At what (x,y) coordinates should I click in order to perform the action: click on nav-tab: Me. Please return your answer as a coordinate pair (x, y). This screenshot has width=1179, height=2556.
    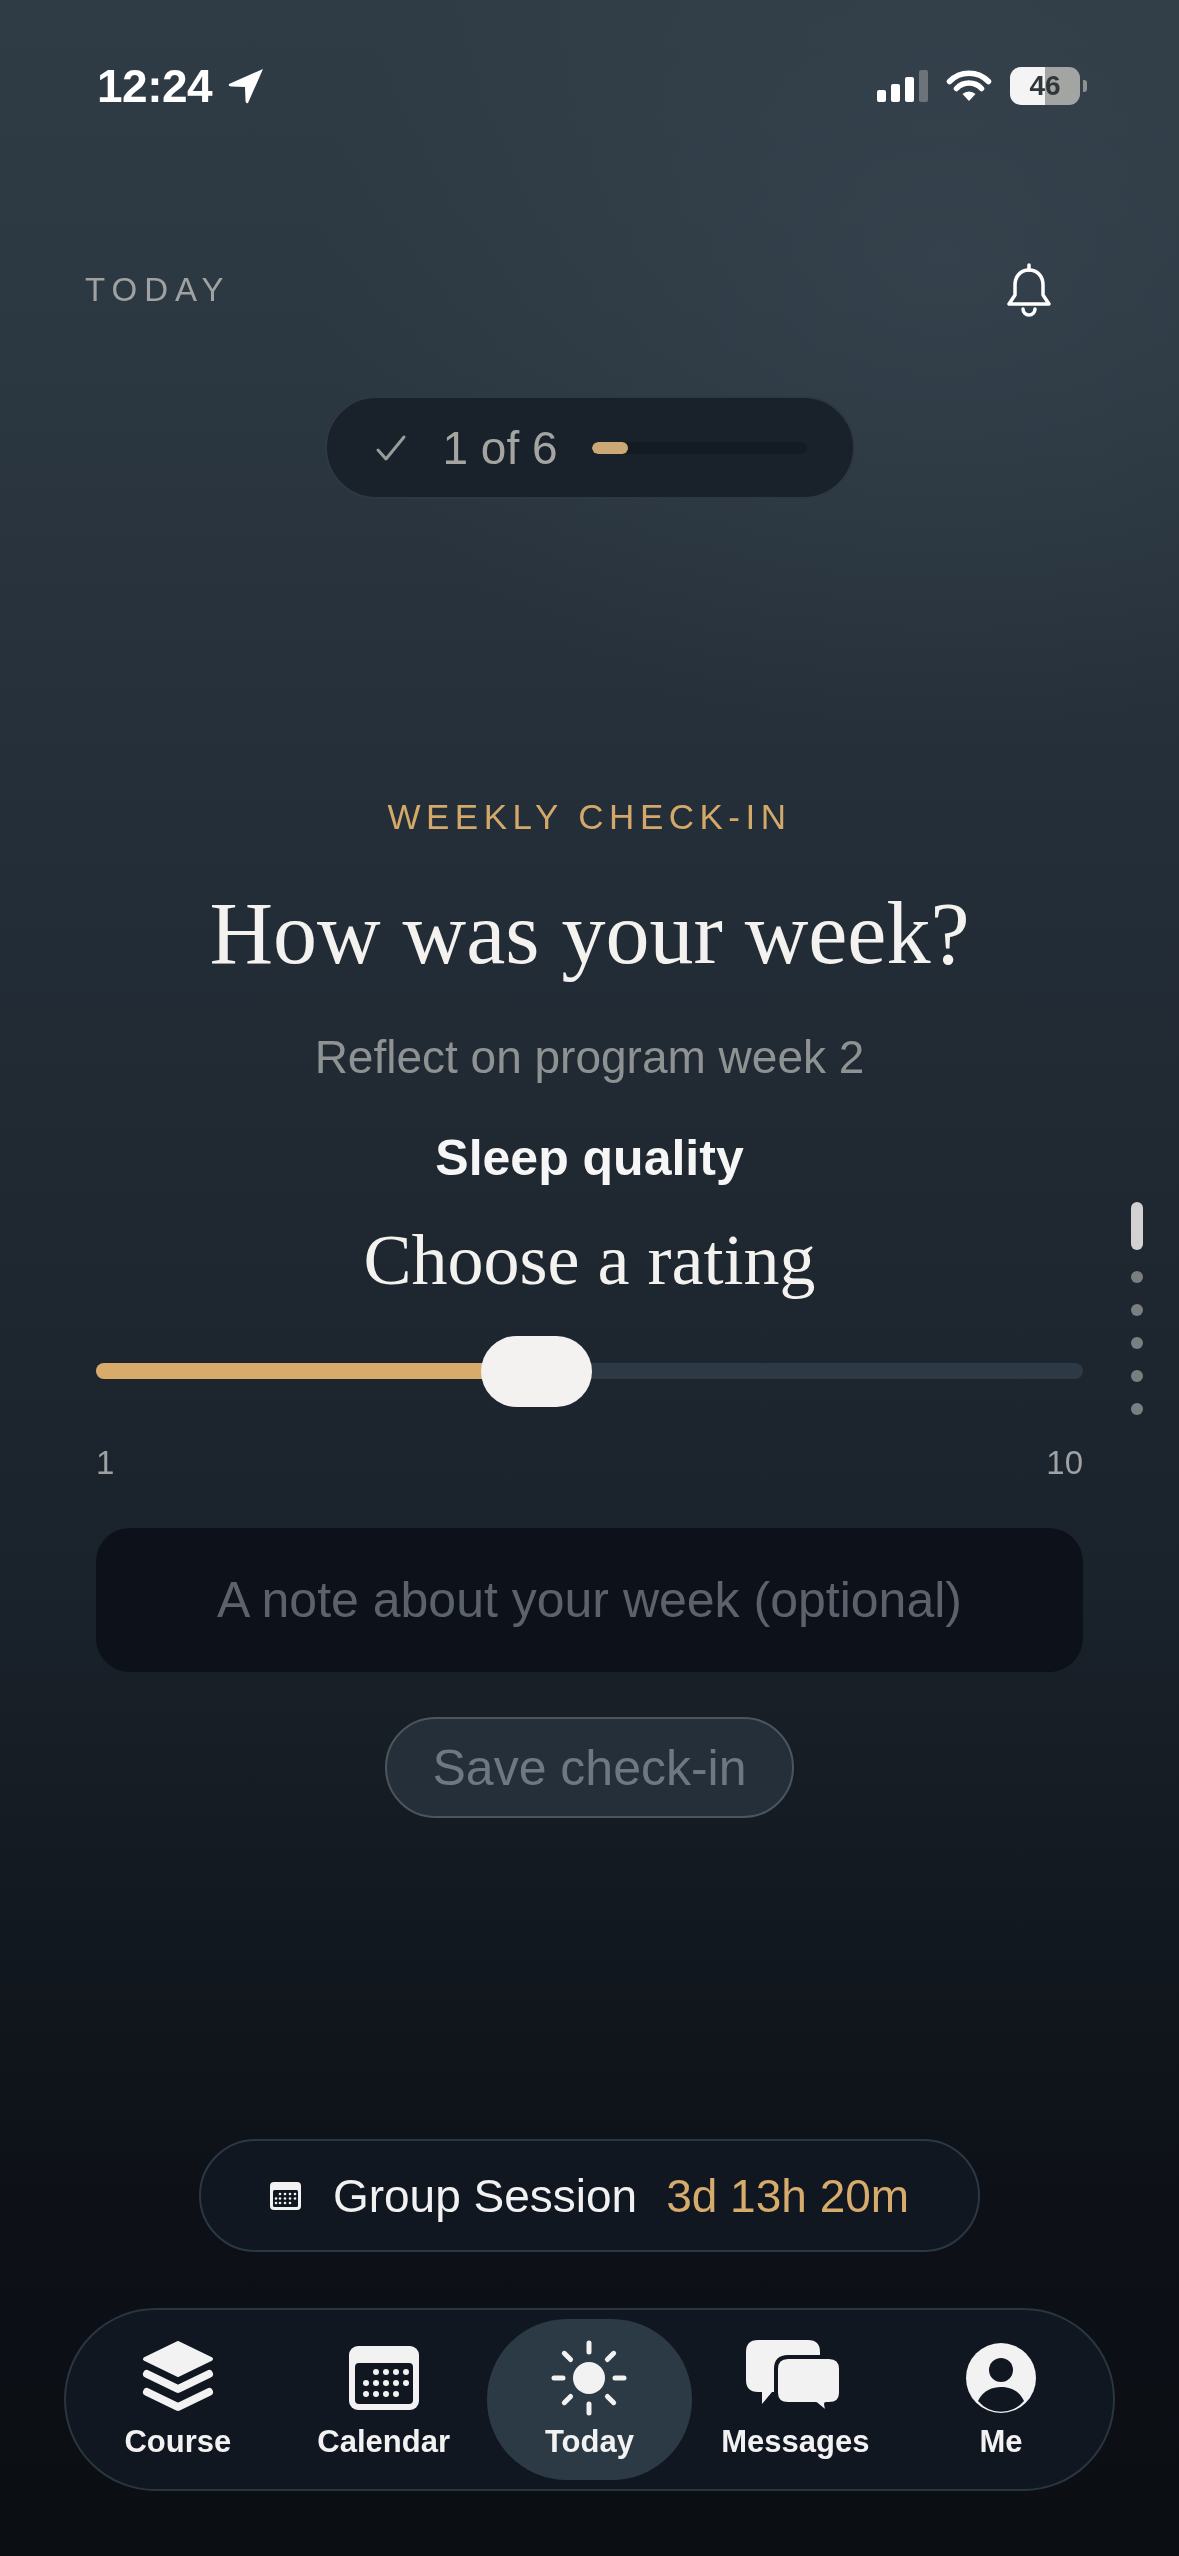
    Looking at the image, I should click on (1001, 2399).